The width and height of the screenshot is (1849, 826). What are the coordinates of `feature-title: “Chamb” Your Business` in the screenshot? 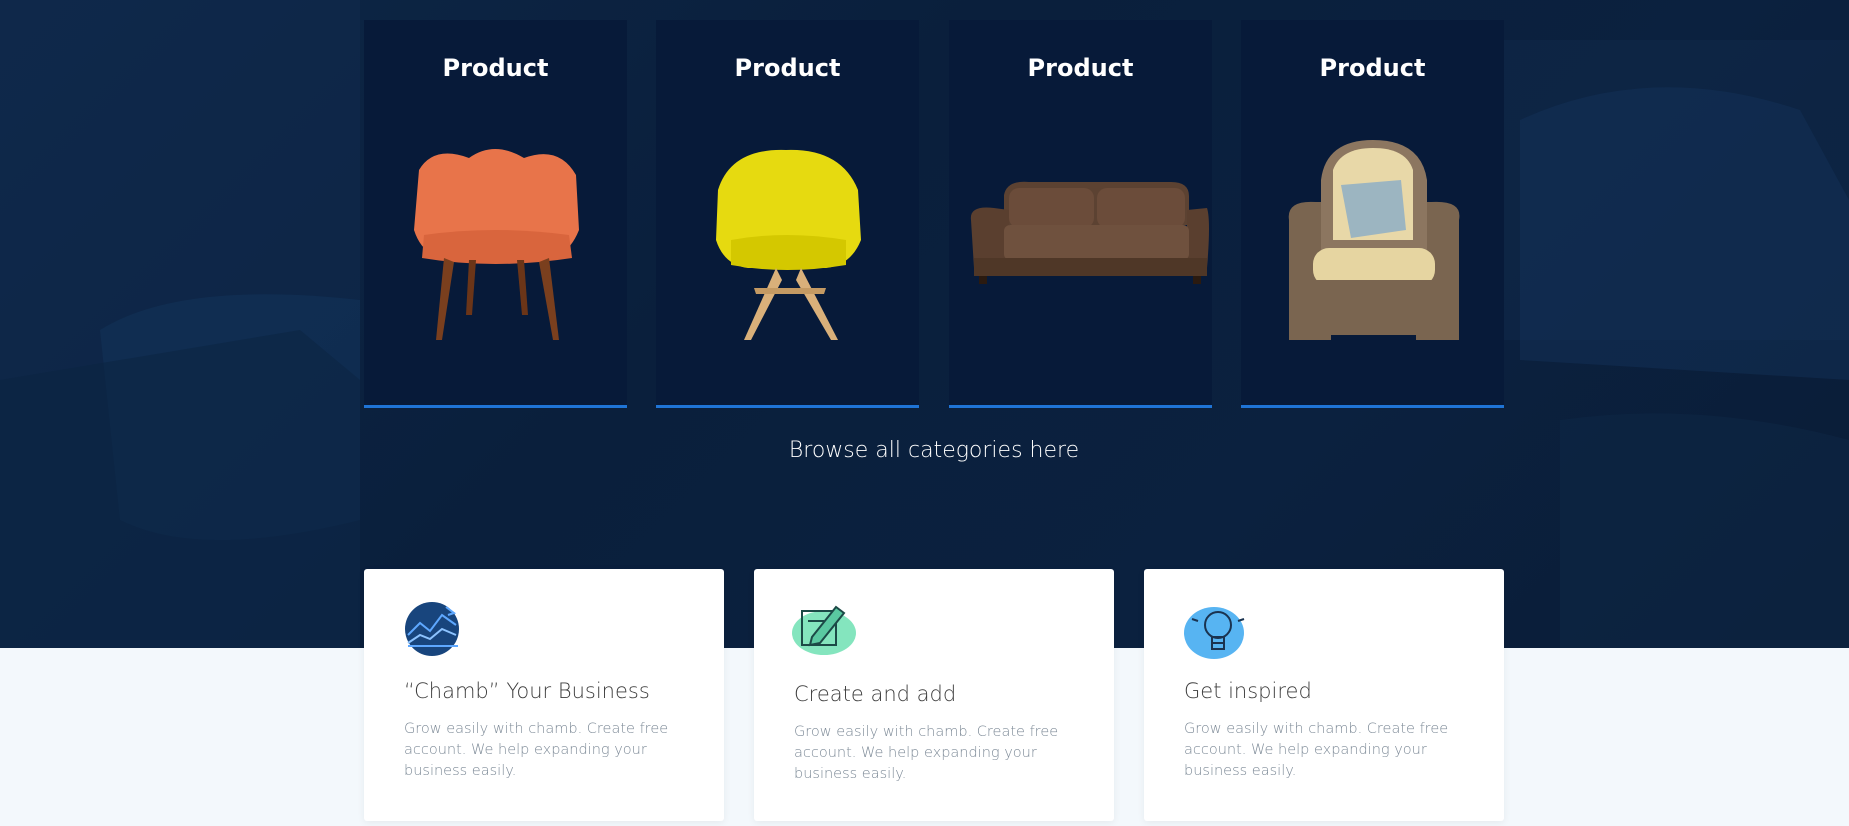 It's located at (527, 691).